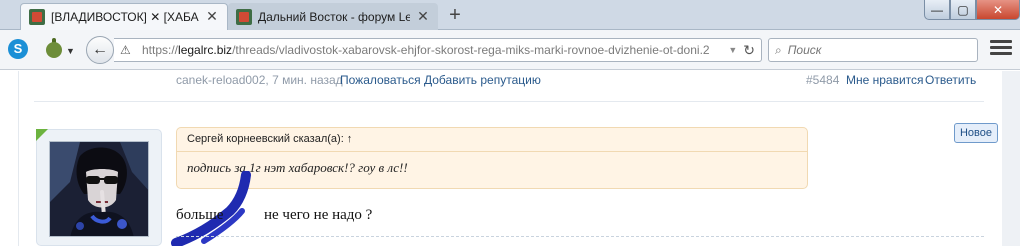 The width and height of the screenshot is (1020, 246). I want to click on user-info-panel, so click(99, 187).